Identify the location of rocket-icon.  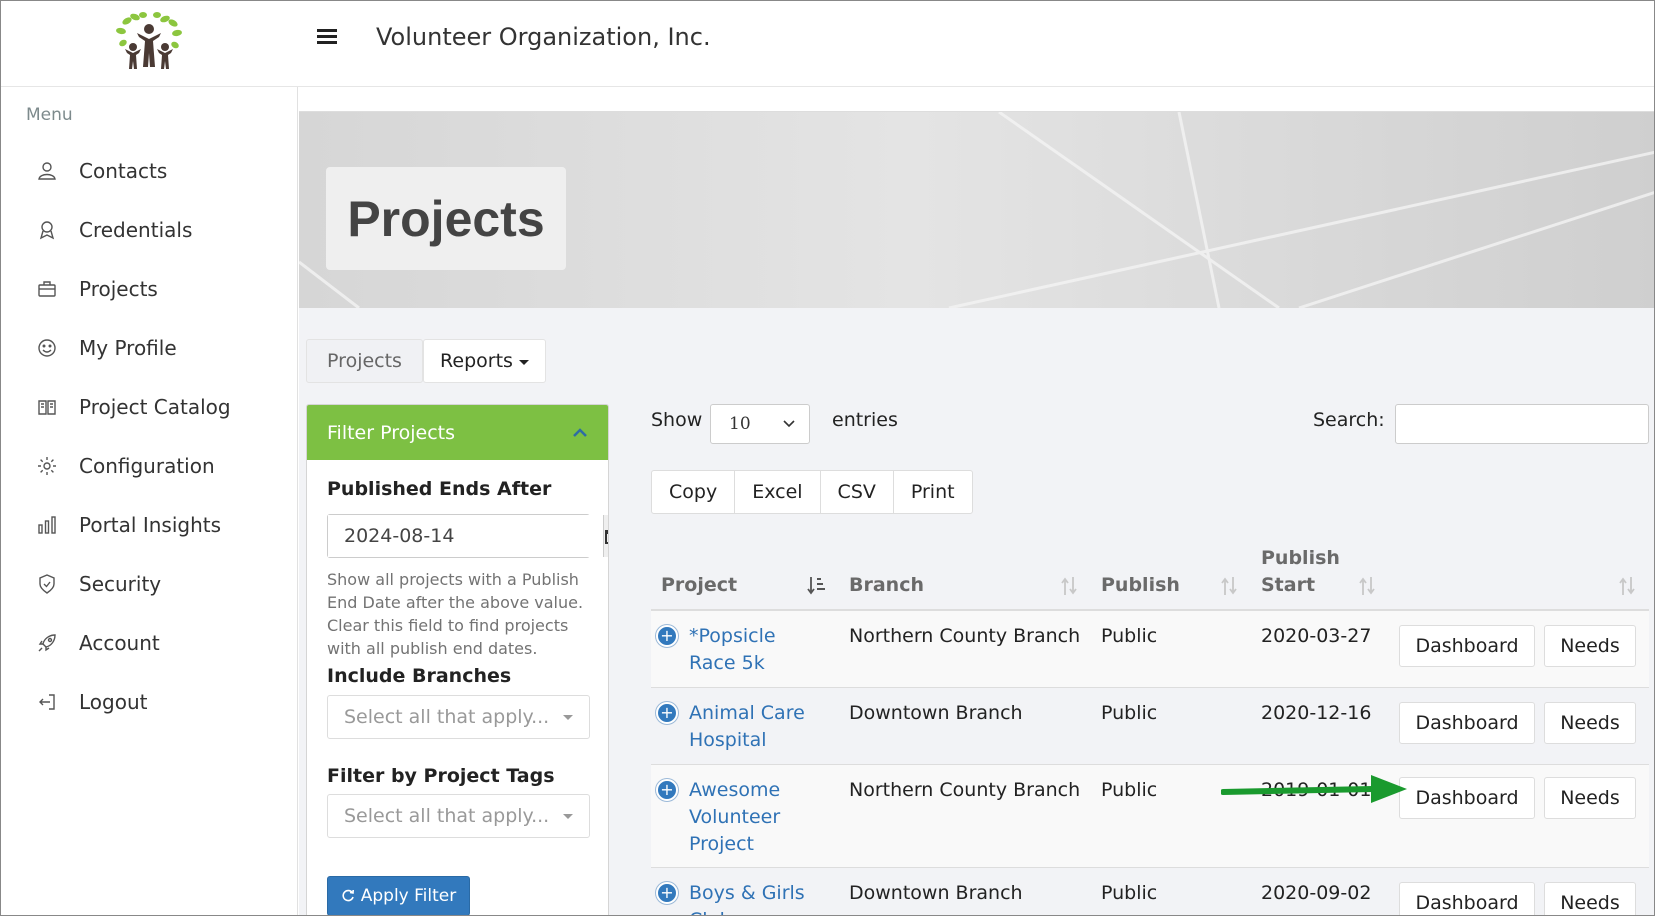
(47, 643).